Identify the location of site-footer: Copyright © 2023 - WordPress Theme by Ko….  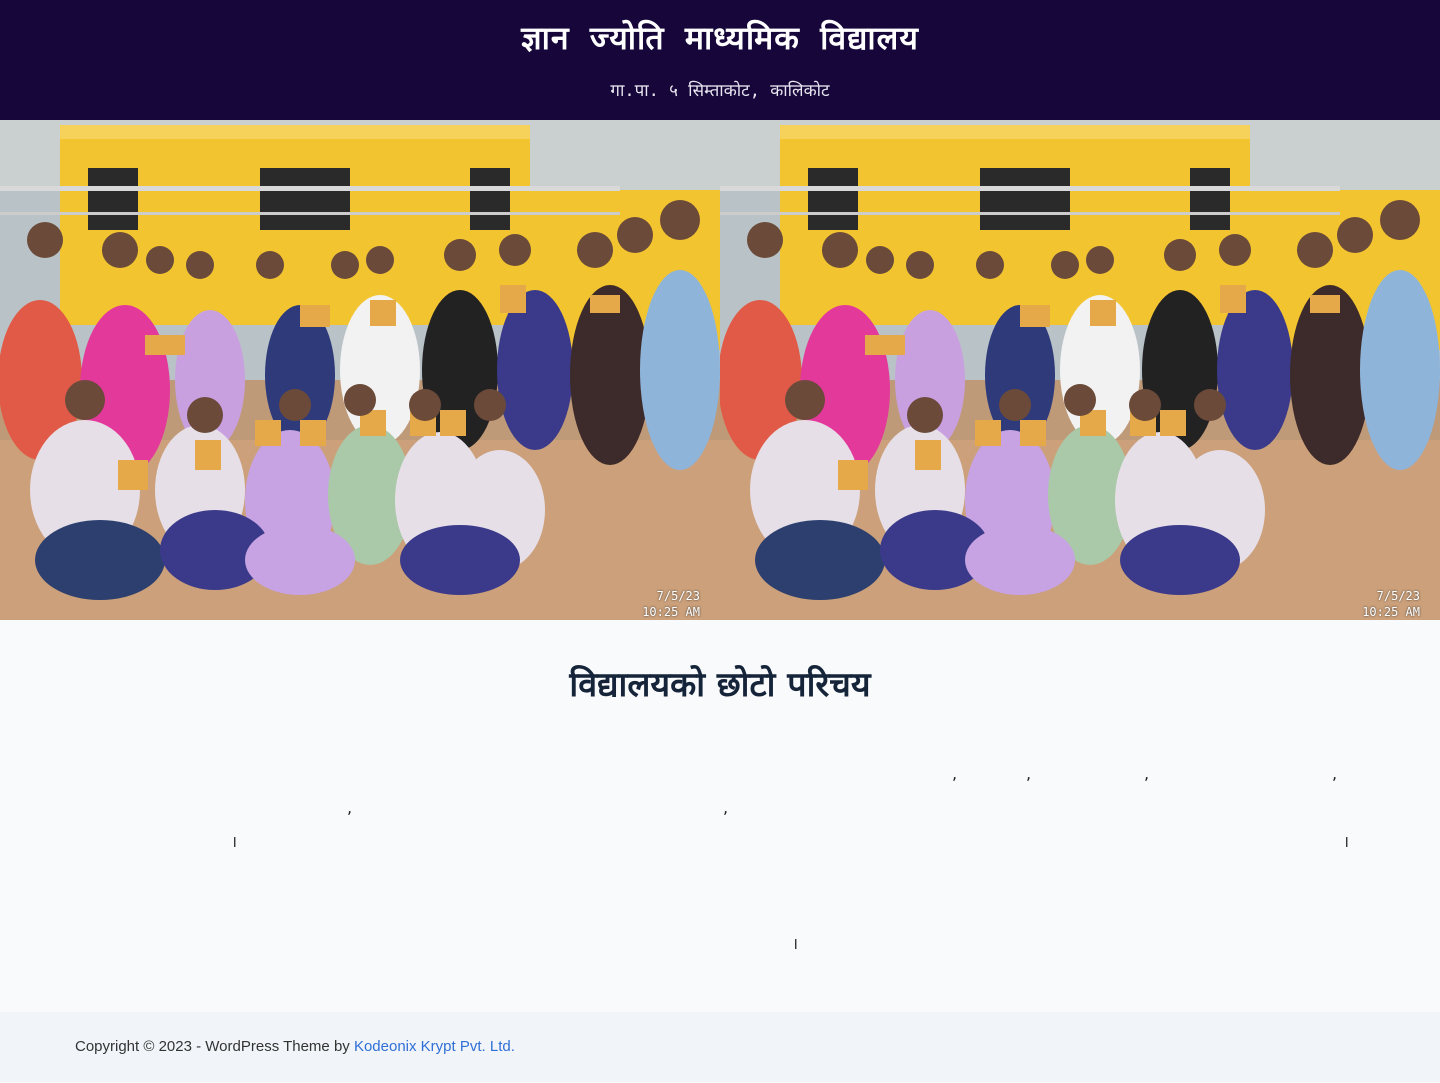
(720, 1047).